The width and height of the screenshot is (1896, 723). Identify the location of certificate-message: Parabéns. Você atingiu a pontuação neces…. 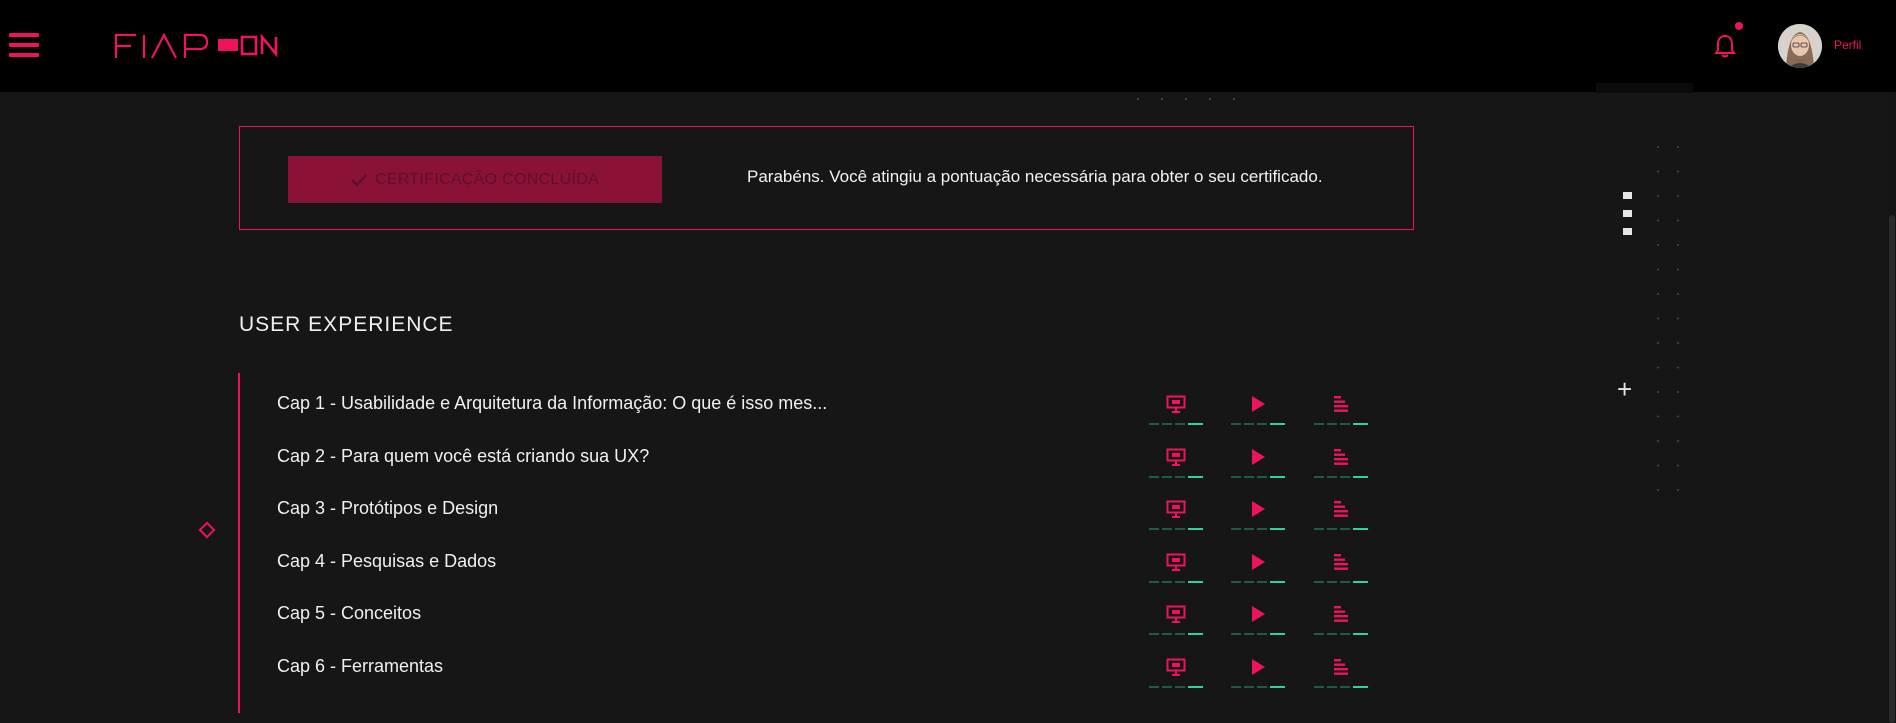
(1035, 176).